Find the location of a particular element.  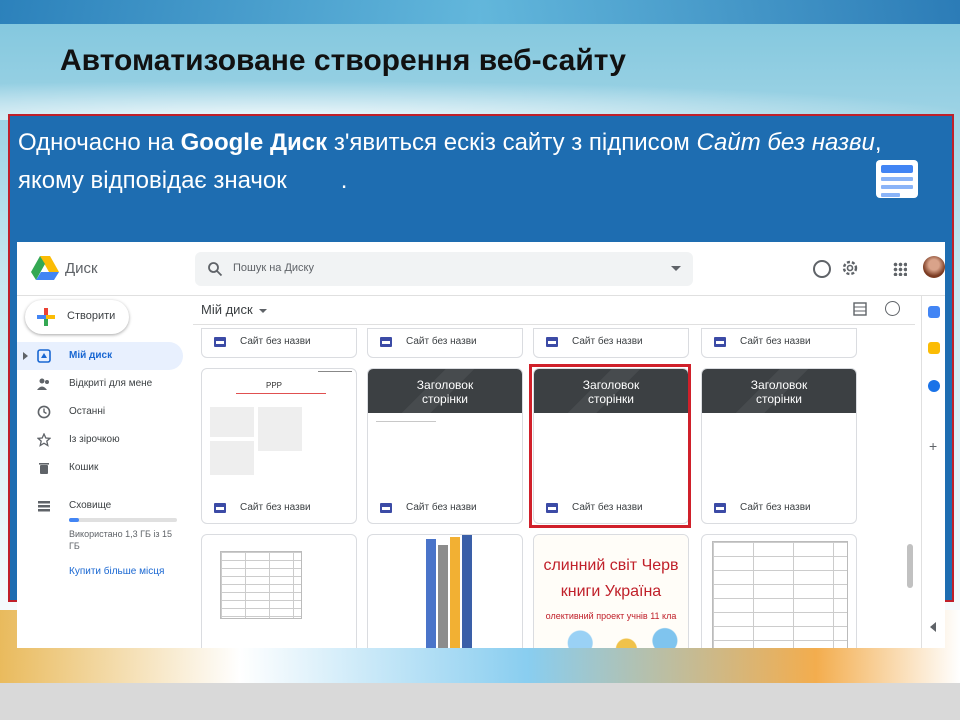

text-part: . is located at coordinates (344, 180).